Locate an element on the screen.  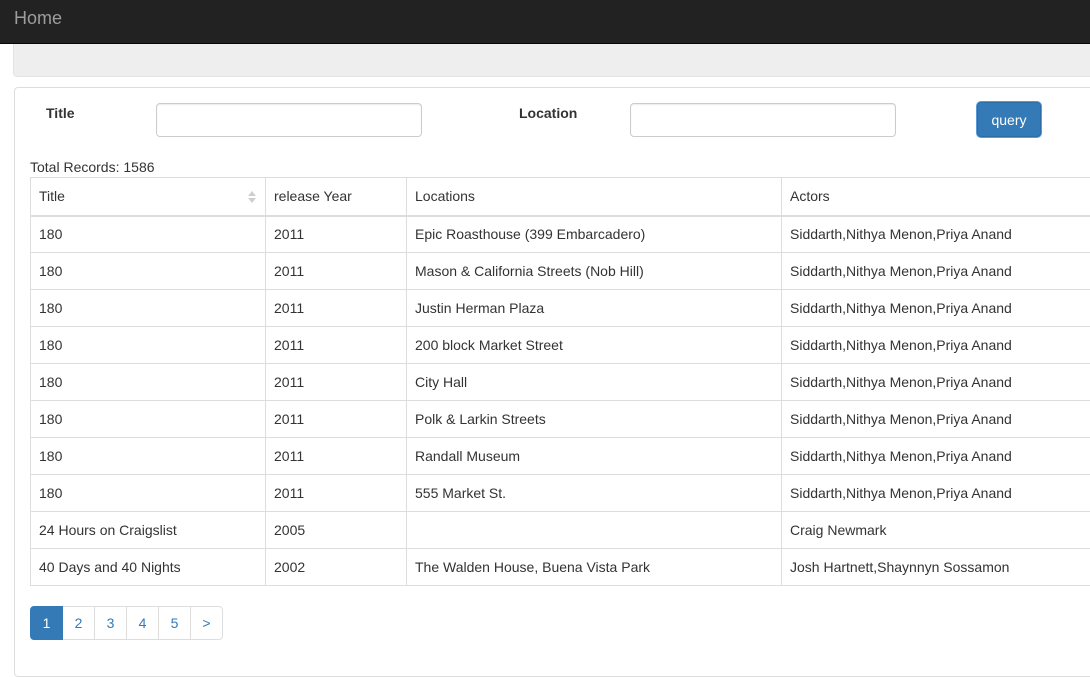
query-button: query is located at coordinates (1009, 119).